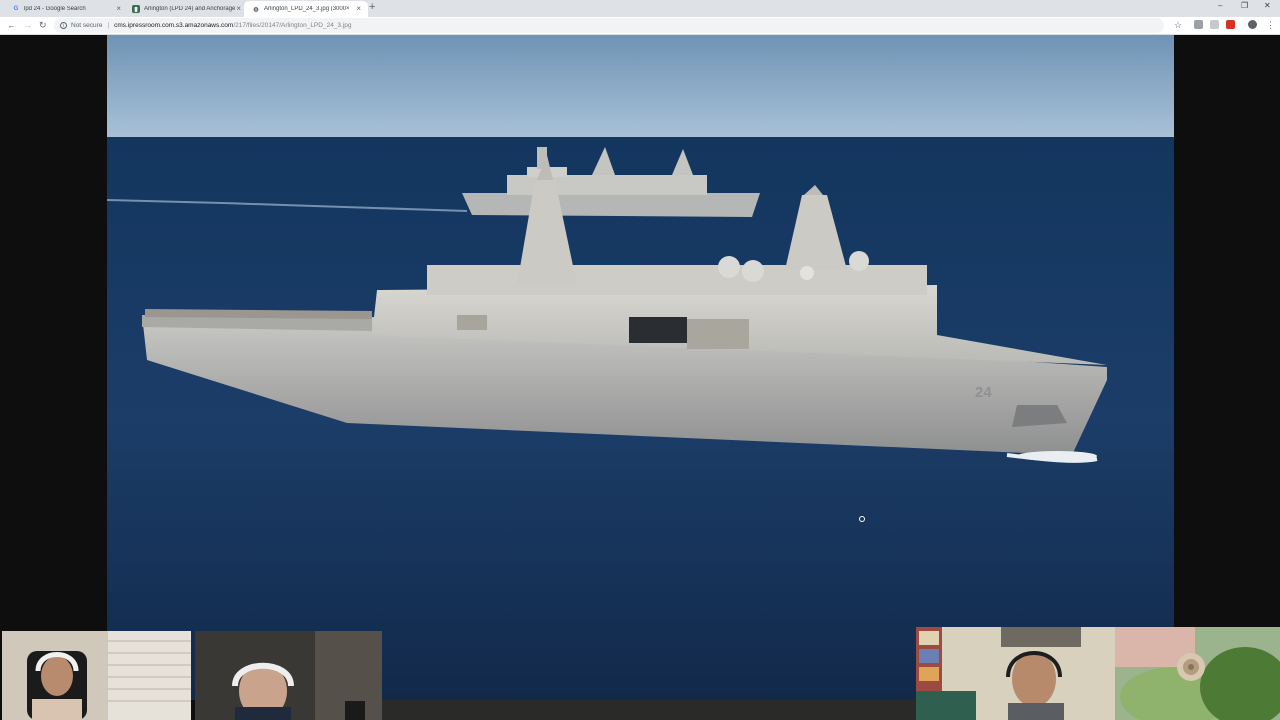  What do you see at coordinates (256, 9) in the screenshot?
I see `globe-icon: ◍` at bounding box center [256, 9].